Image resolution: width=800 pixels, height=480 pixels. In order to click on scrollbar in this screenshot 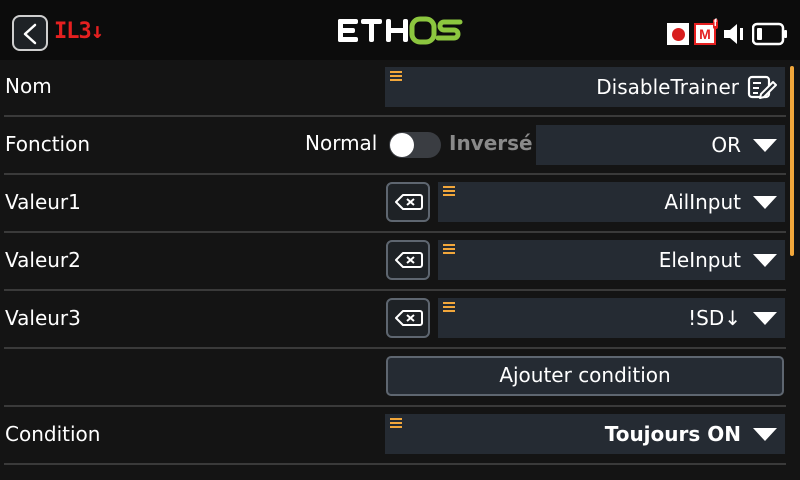, I will do `click(792, 161)`.